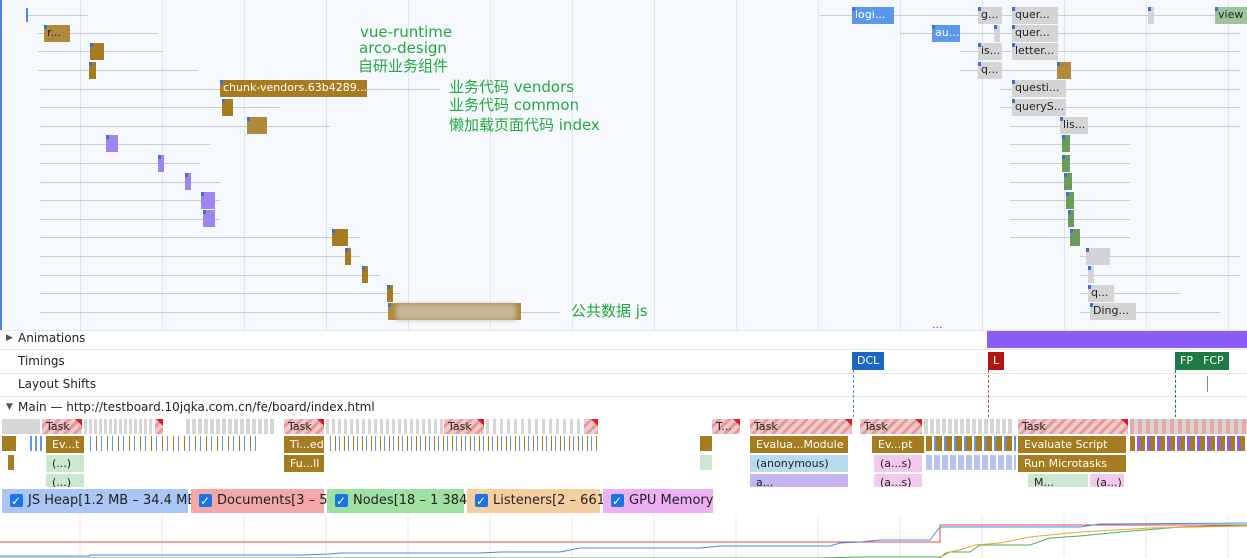 This screenshot has height=558, width=1247. What do you see at coordinates (9, 338) in the screenshot?
I see `expand-animations-icon: ▶` at bounding box center [9, 338].